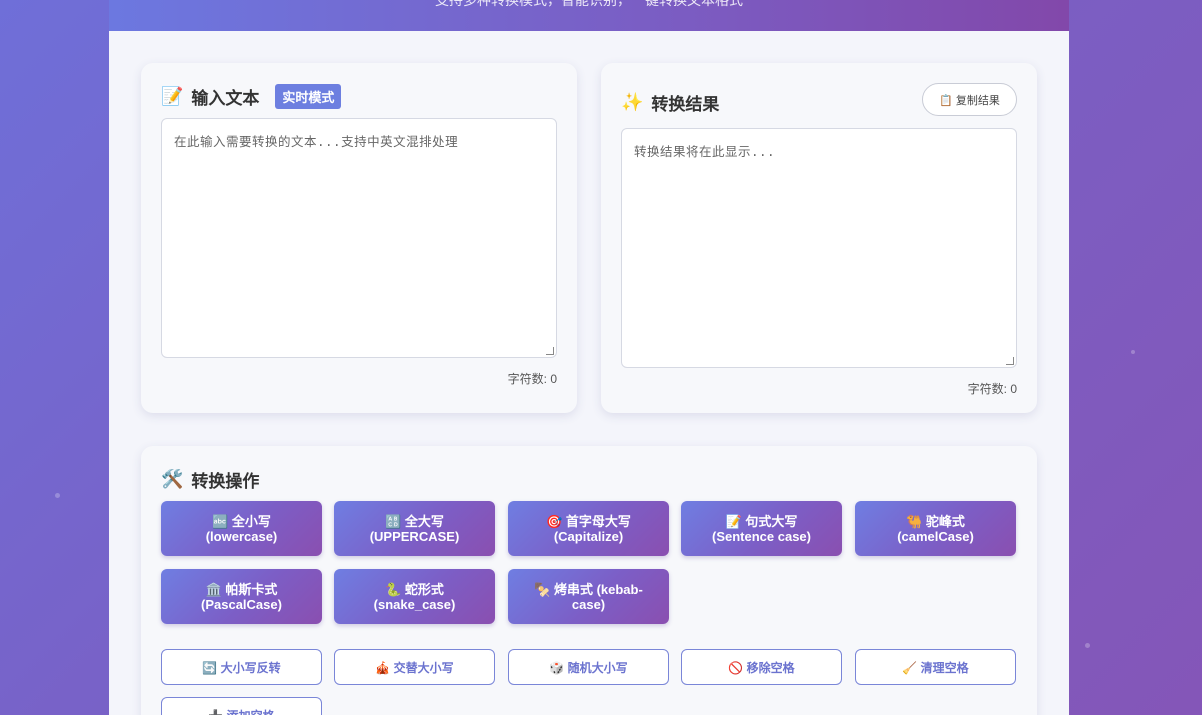  I want to click on button-sublabel: (PascalCase), so click(241, 604).